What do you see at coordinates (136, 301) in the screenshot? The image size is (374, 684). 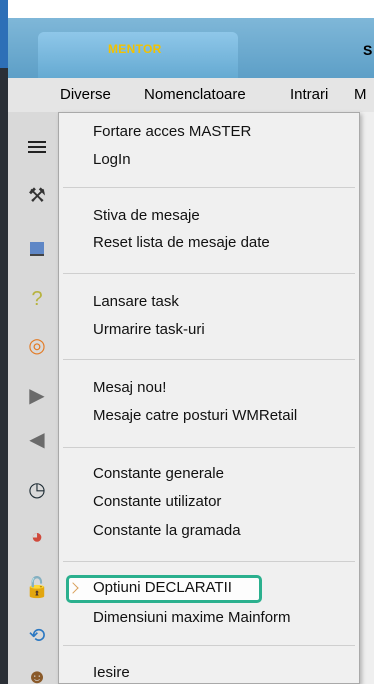 I see `menu-item-lansare-task: Lansare task` at bounding box center [136, 301].